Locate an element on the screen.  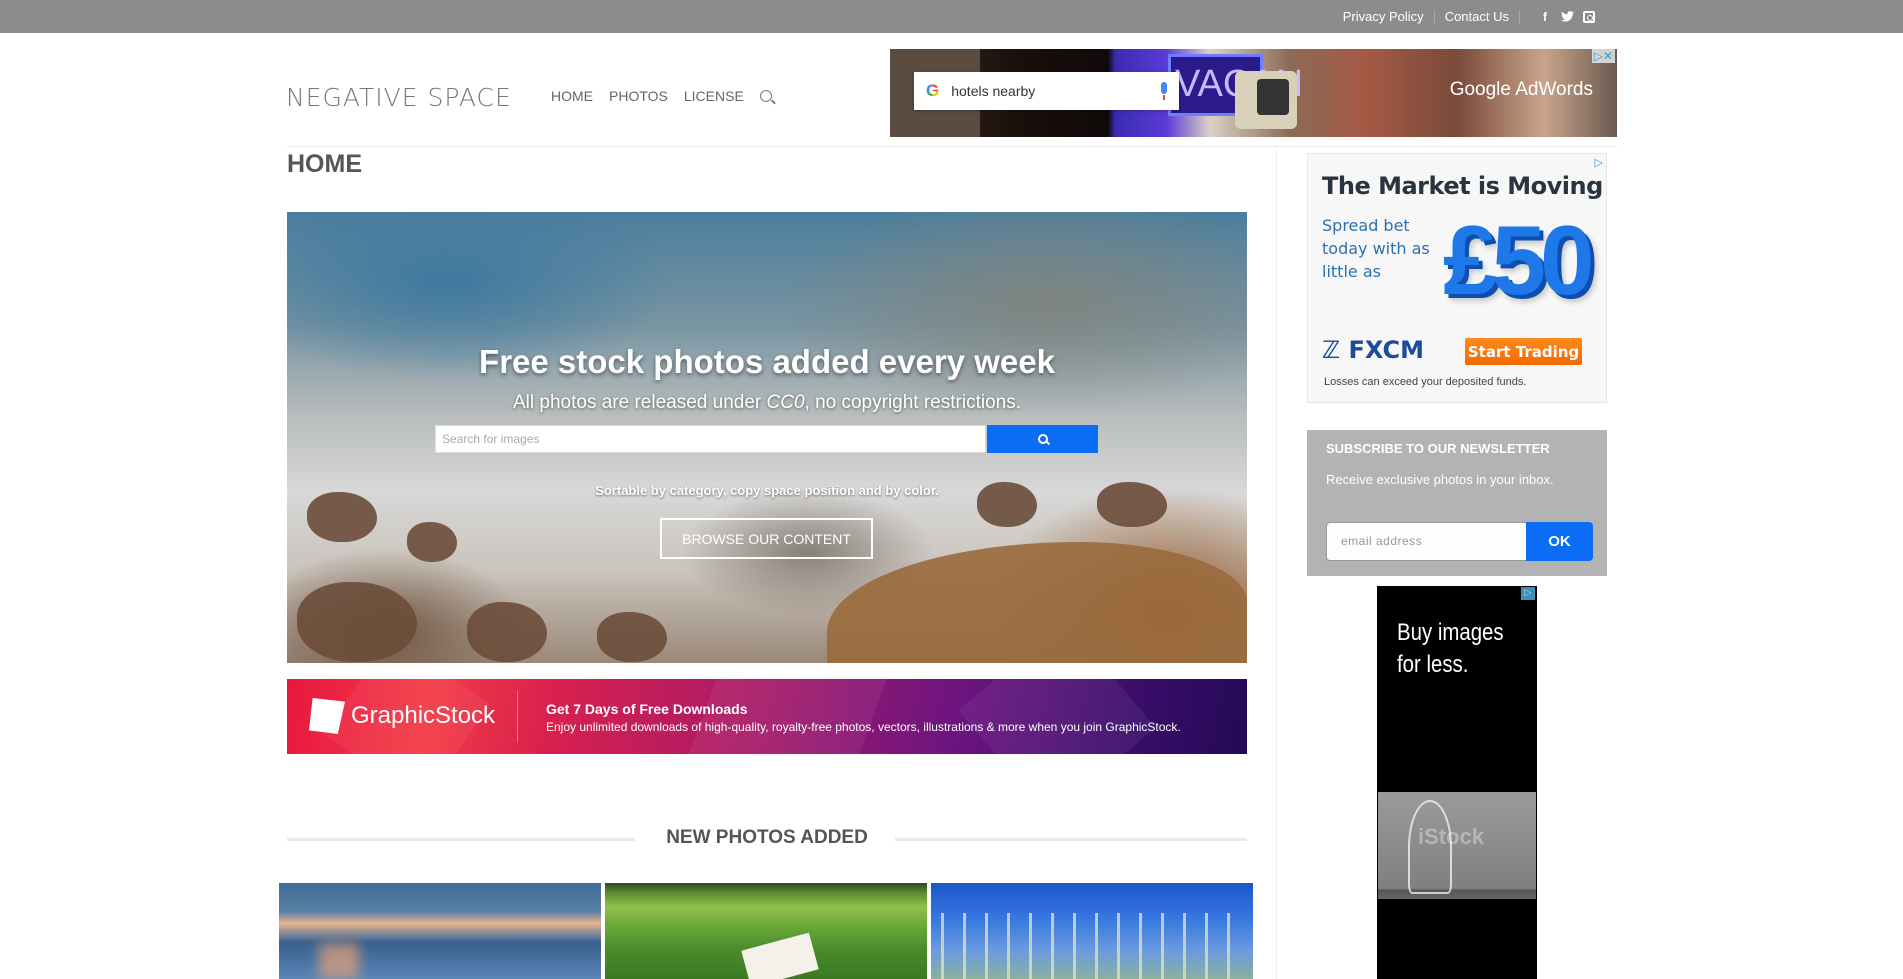
fxcm-ad-title: The Market is Moving is located at coordinates (1462, 186).